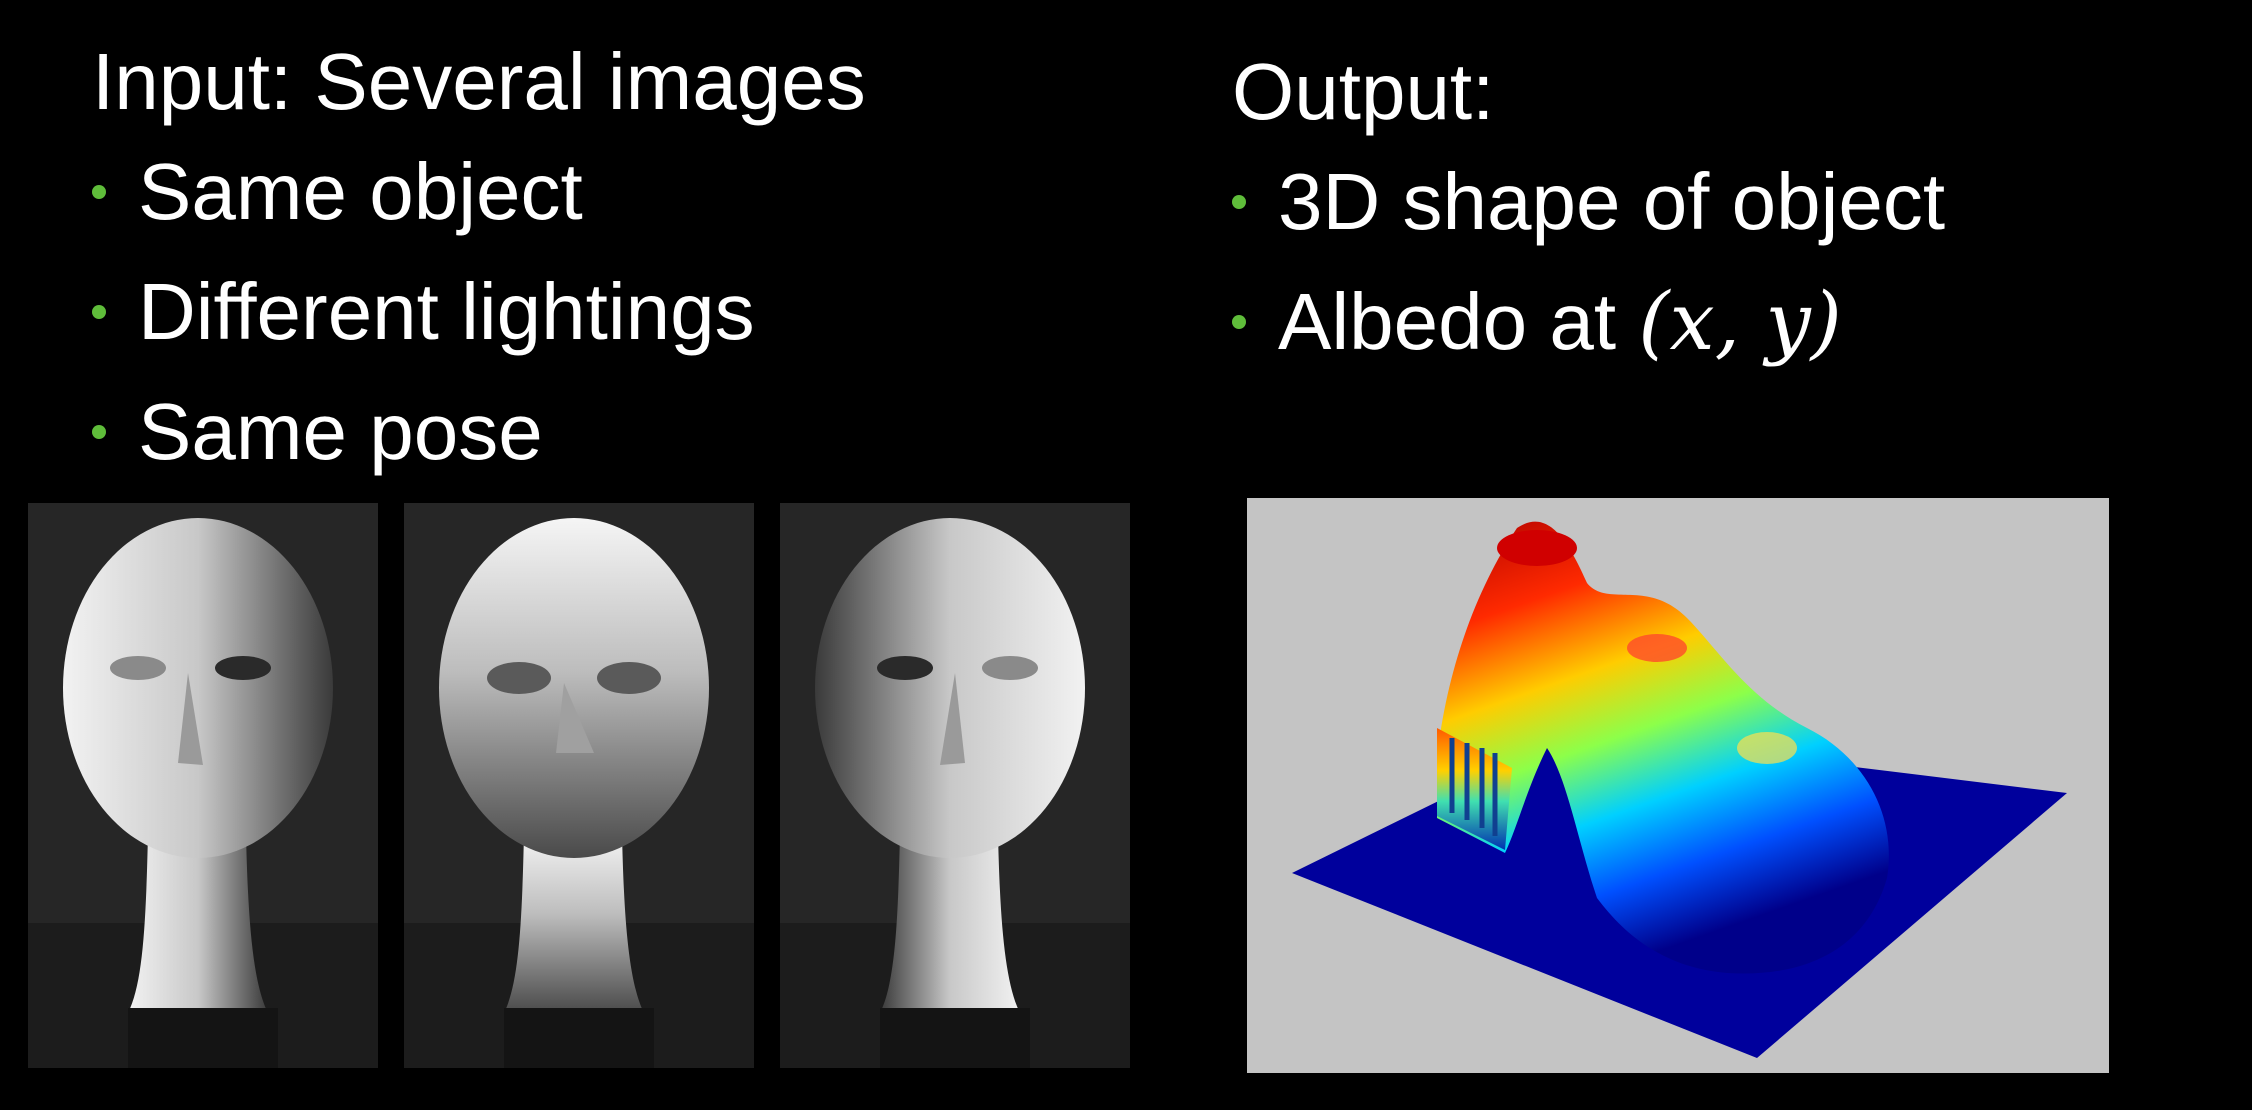  I want to click on mannequin-photo-top-light, so click(579, 785).